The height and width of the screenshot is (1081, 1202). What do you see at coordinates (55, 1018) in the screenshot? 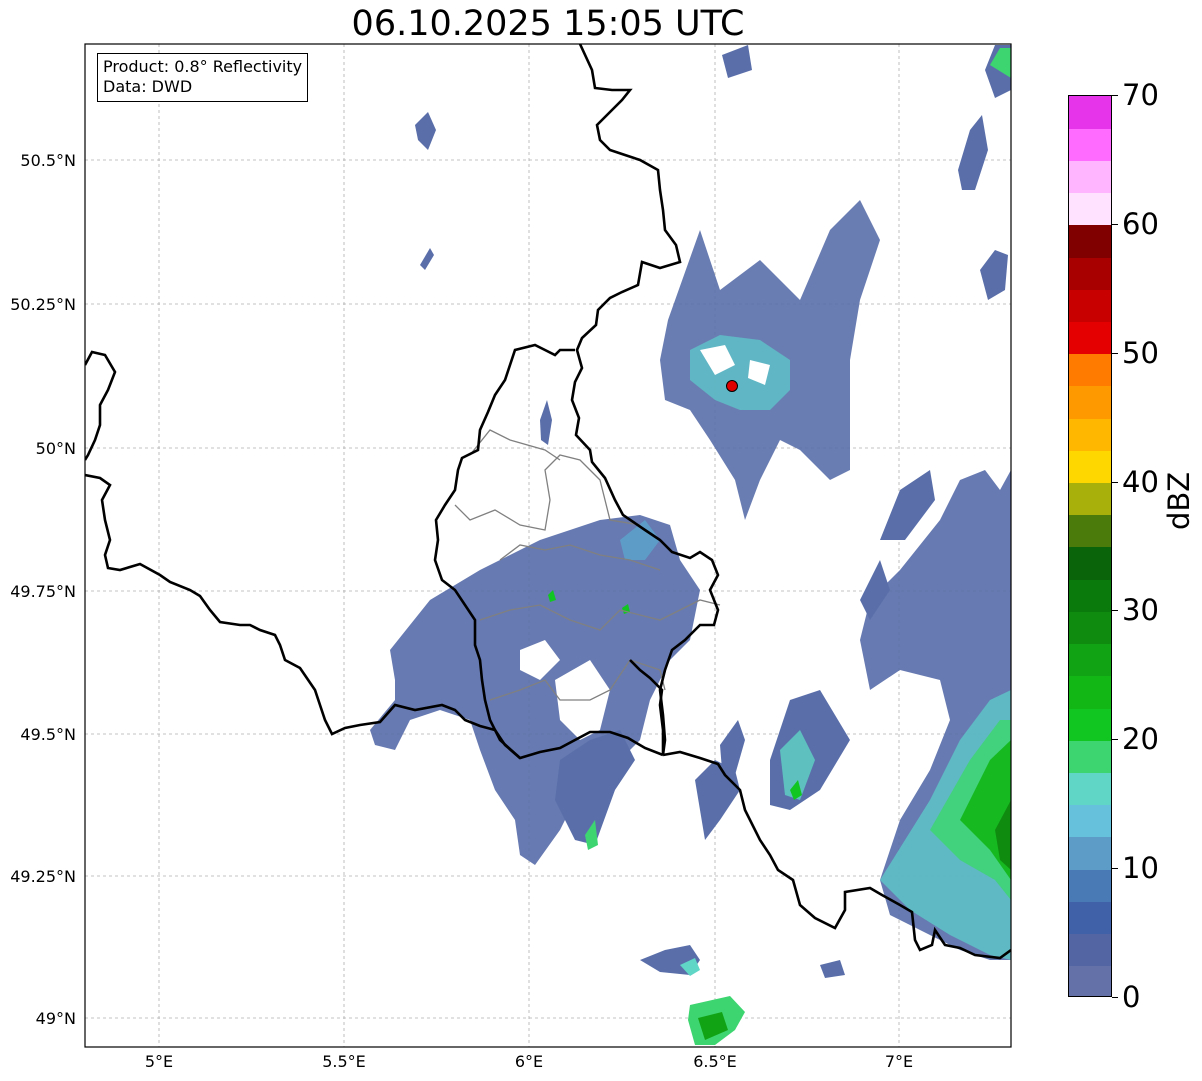
I see `lat-label: 49°N` at bounding box center [55, 1018].